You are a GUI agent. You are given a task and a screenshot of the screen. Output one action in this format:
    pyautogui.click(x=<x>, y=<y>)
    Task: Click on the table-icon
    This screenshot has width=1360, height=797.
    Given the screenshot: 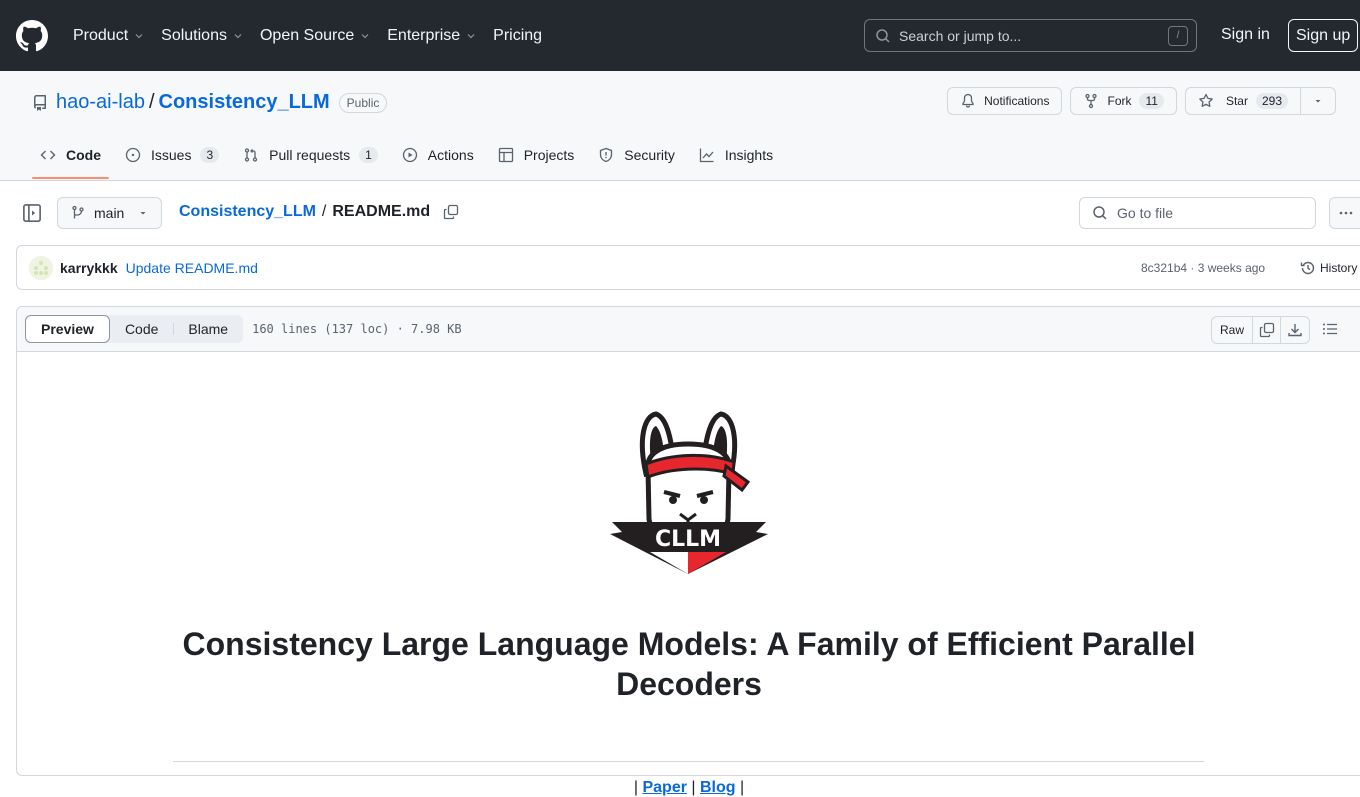 What is the action you would take?
    pyautogui.click(x=505, y=155)
    